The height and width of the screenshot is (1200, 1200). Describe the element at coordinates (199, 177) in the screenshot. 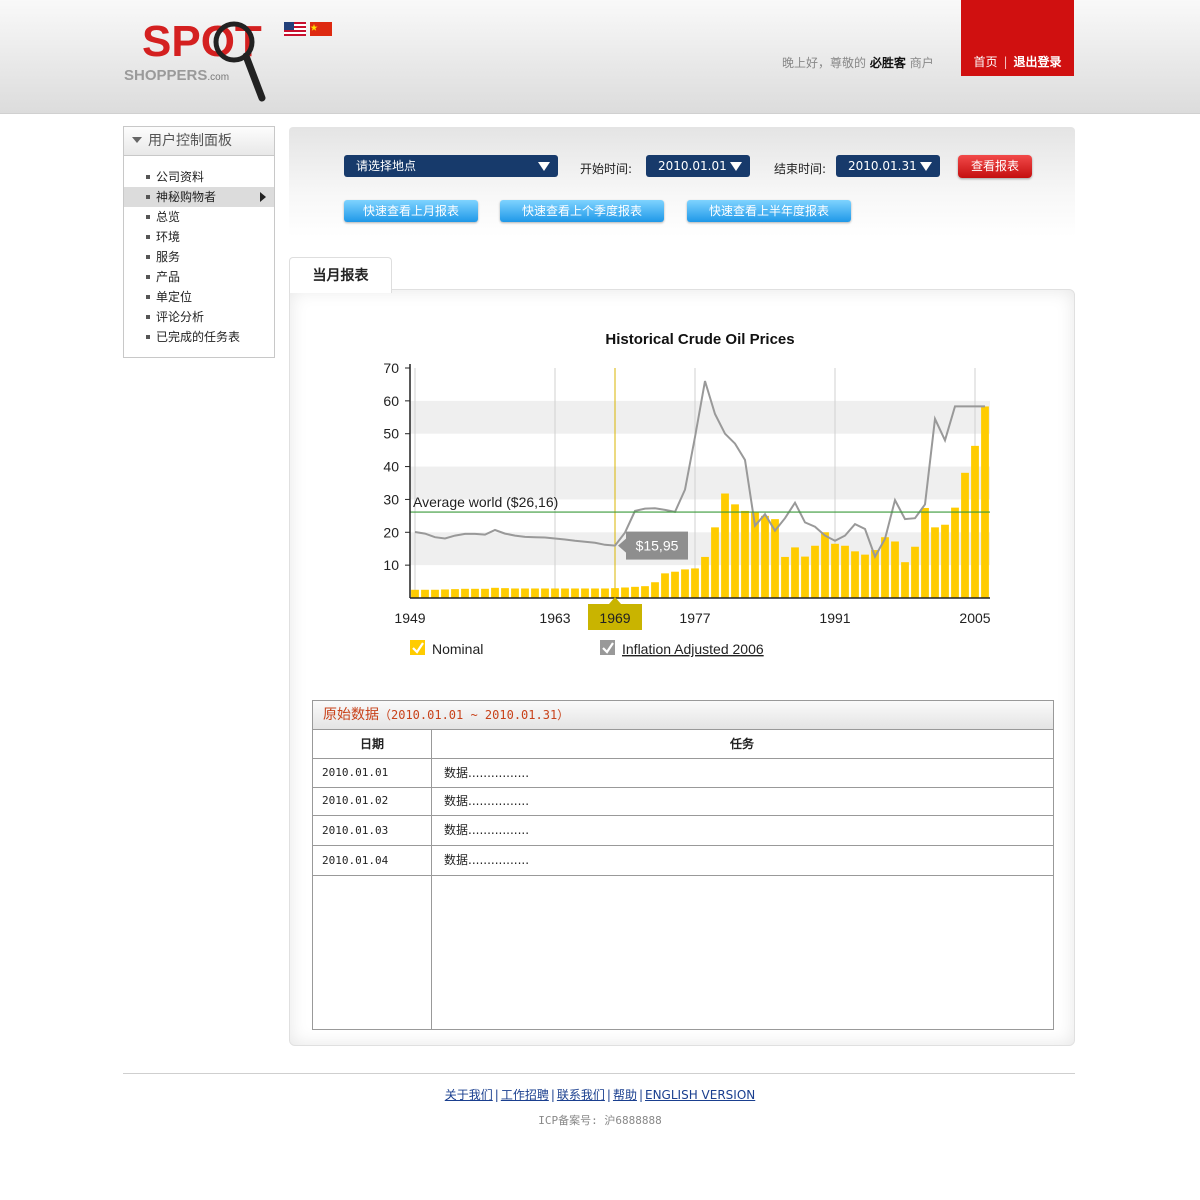

I see `sidebar-item-company-profile: 公司资料` at that location.